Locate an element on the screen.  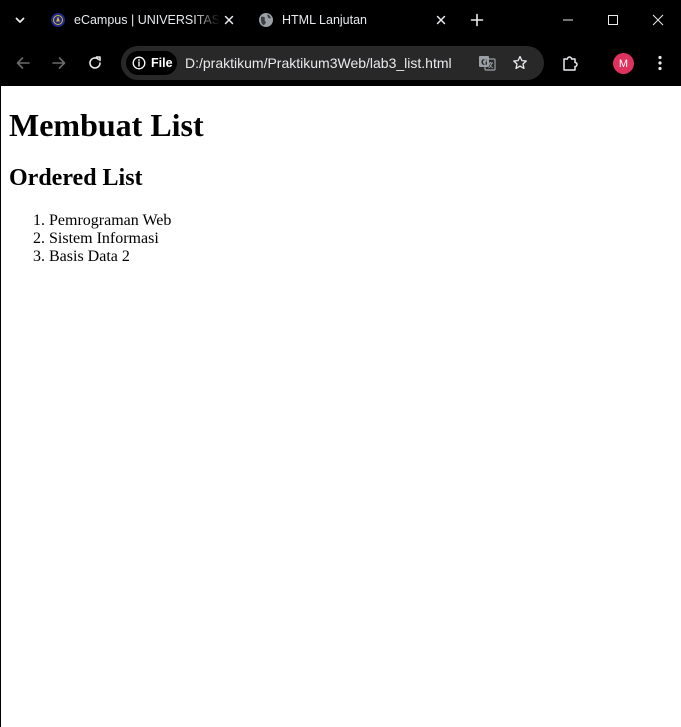
plus-icon is located at coordinates (477, 20).